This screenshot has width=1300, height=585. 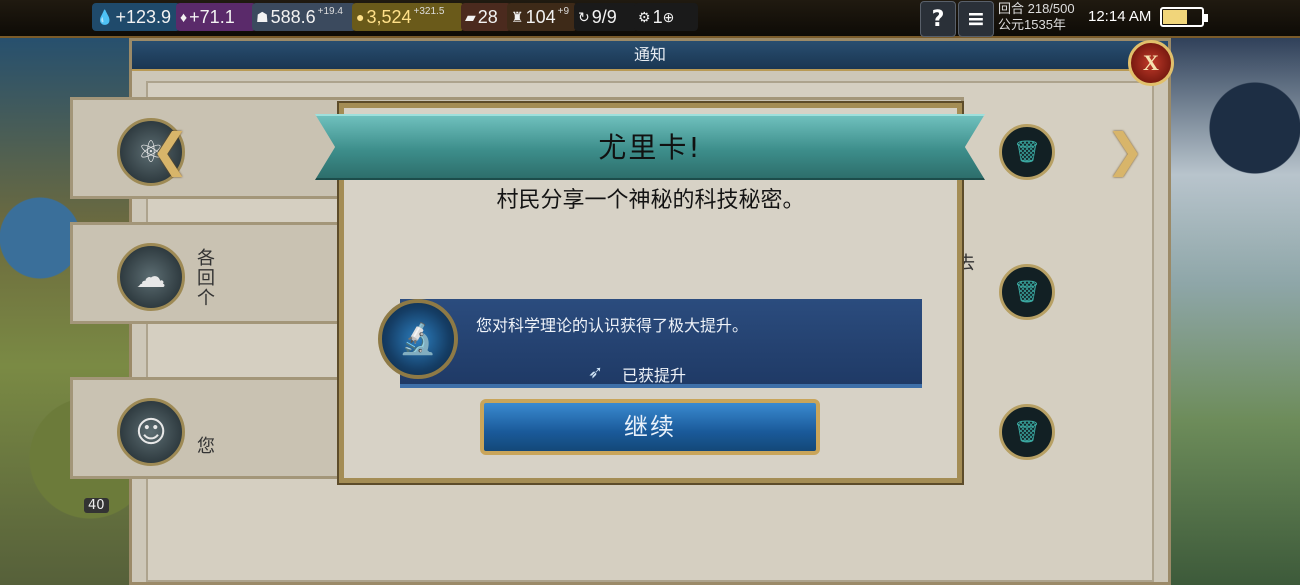 I want to click on faith-icon: ☗, so click(x=262, y=16).